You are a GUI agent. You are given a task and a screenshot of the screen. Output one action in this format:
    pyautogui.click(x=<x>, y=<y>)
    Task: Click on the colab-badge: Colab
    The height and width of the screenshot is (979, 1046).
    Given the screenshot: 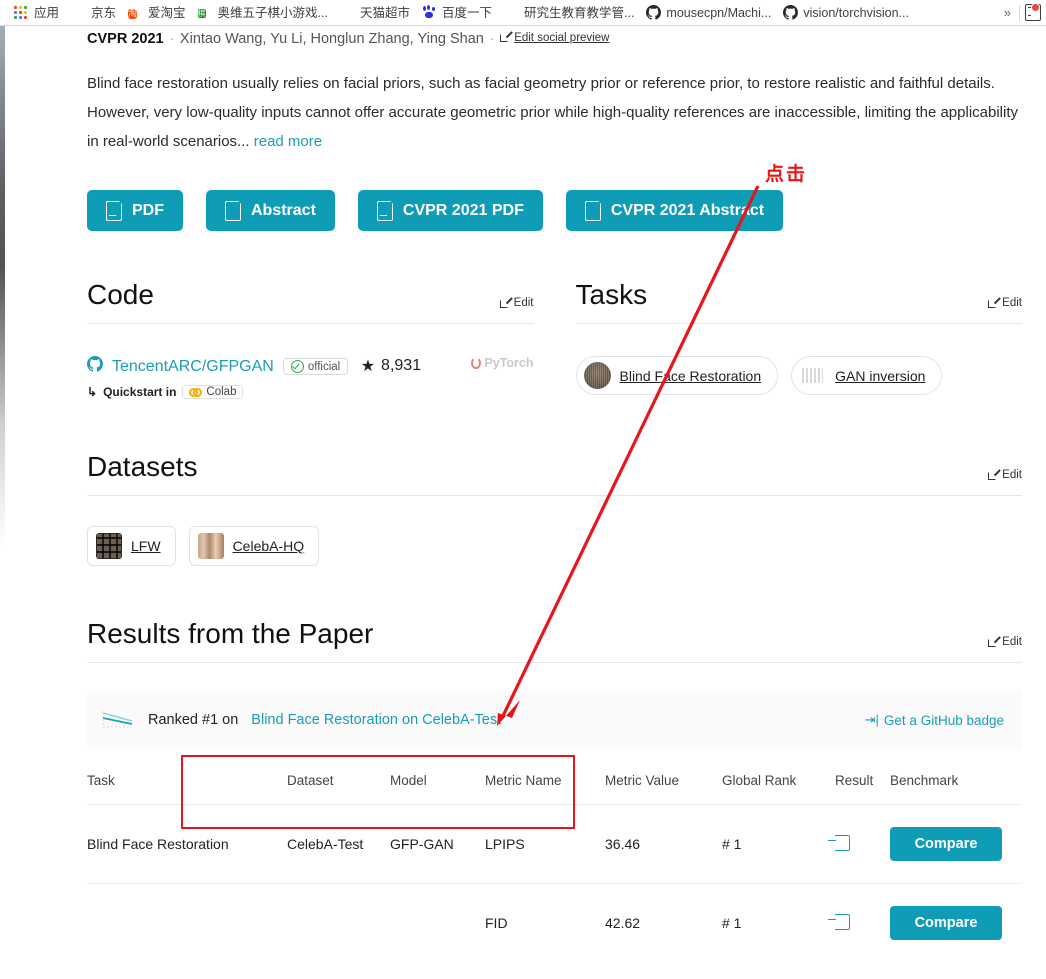 What is the action you would take?
    pyautogui.click(x=213, y=392)
    